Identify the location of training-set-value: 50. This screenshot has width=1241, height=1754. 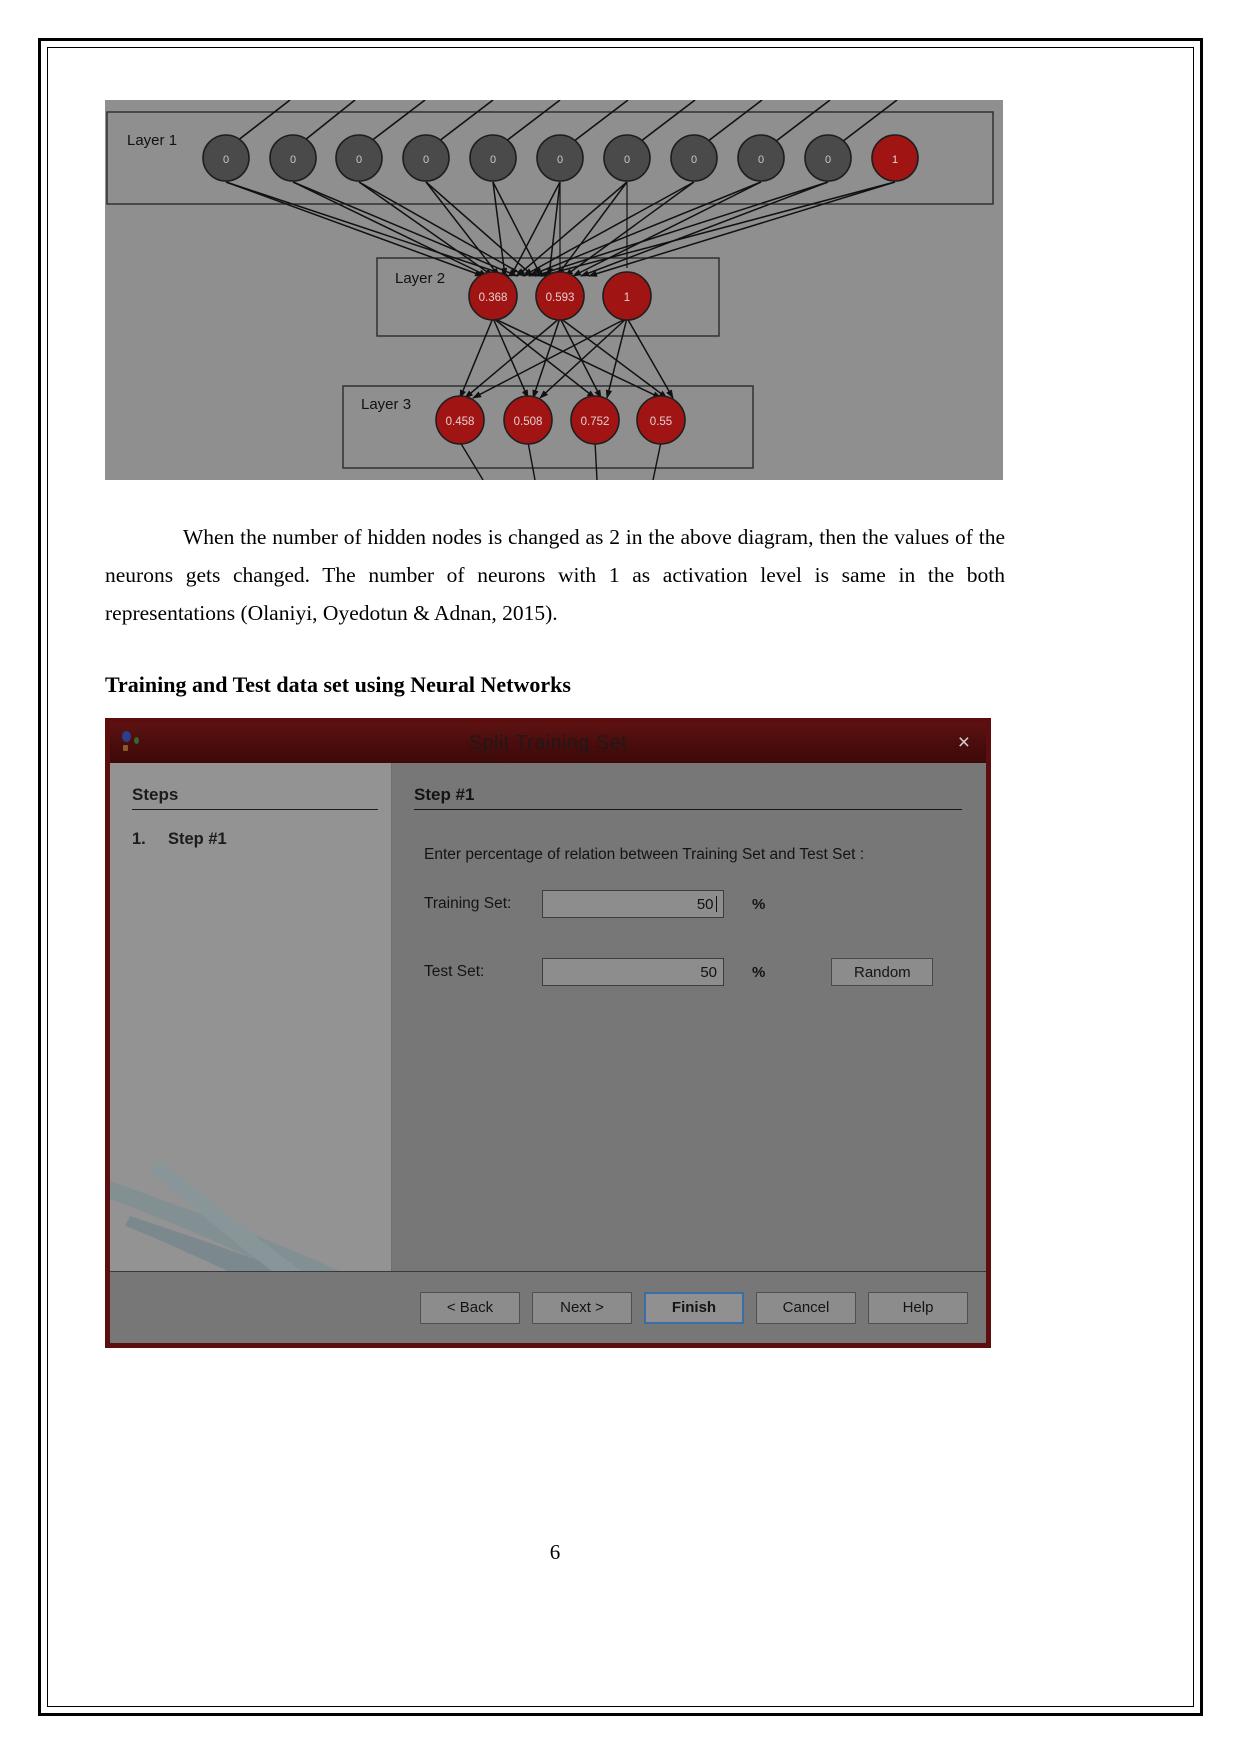
(705, 904).